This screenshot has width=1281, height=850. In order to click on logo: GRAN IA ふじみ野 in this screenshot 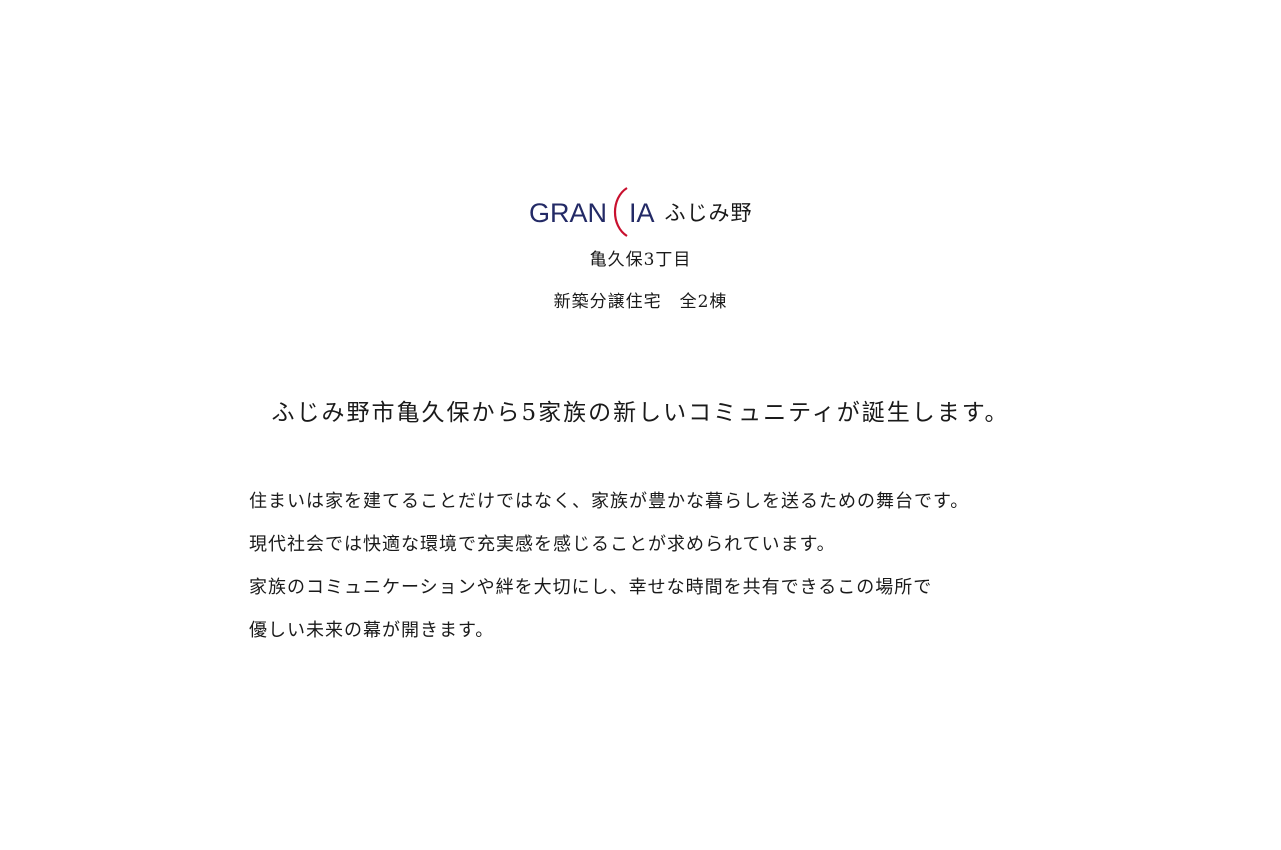, I will do `click(641, 210)`.